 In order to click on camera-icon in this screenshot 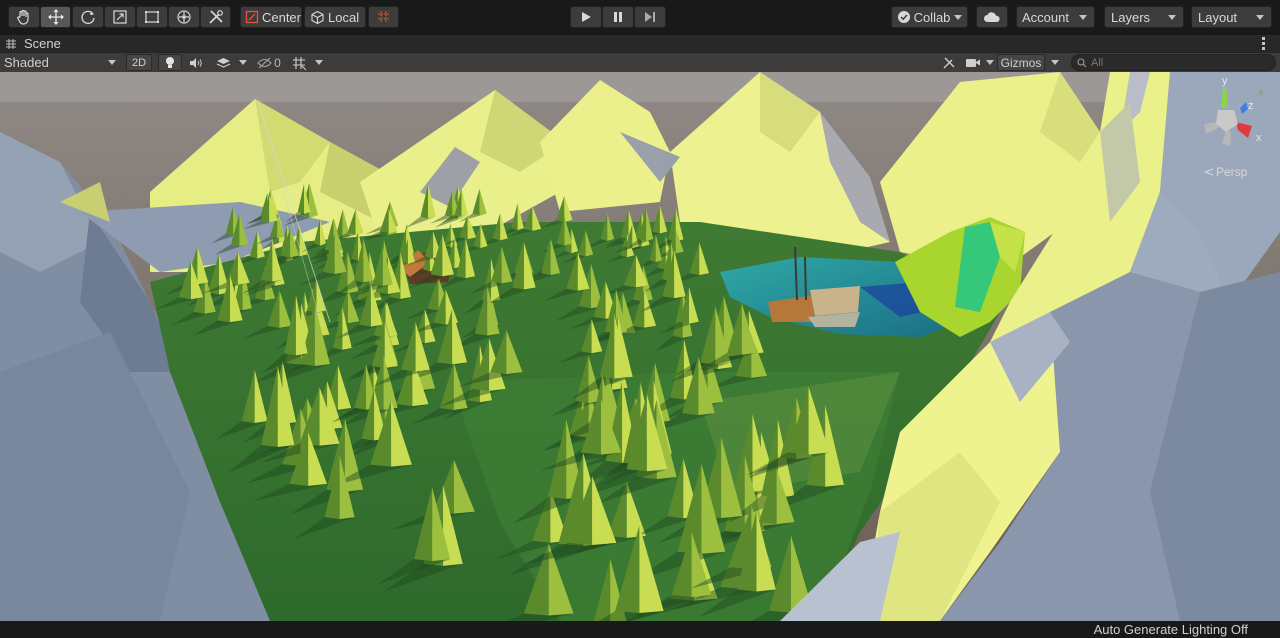, I will do `click(973, 63)`.